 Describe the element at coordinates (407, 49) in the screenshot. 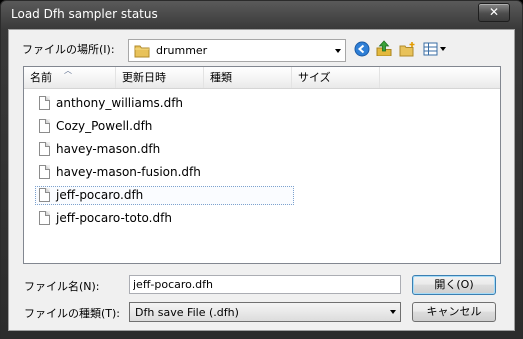

I see `new-folder-icon` at that location.